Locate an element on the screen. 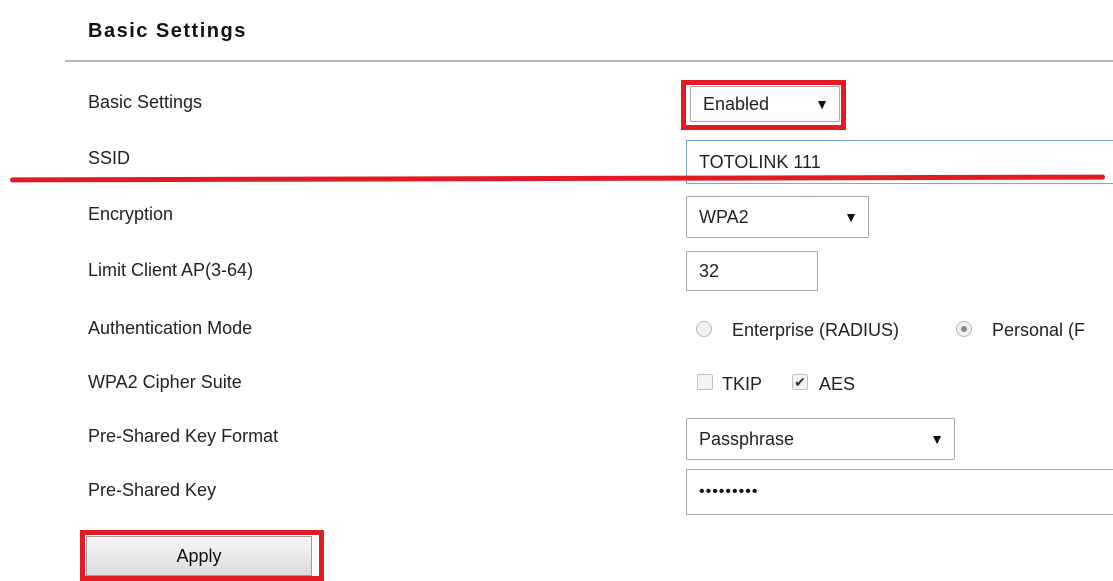 The height and width of the screenshot is (581, 1113). highlight-box-apply is located at coordinates (202, 555).